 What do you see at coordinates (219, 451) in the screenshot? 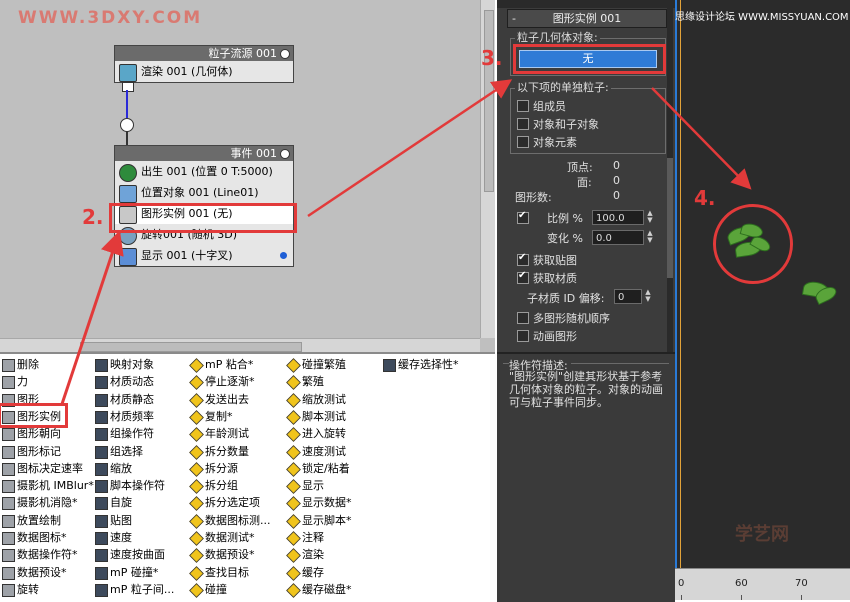
I see `depot-operator-item: 拆分数量` at bounding box center [219, 451].